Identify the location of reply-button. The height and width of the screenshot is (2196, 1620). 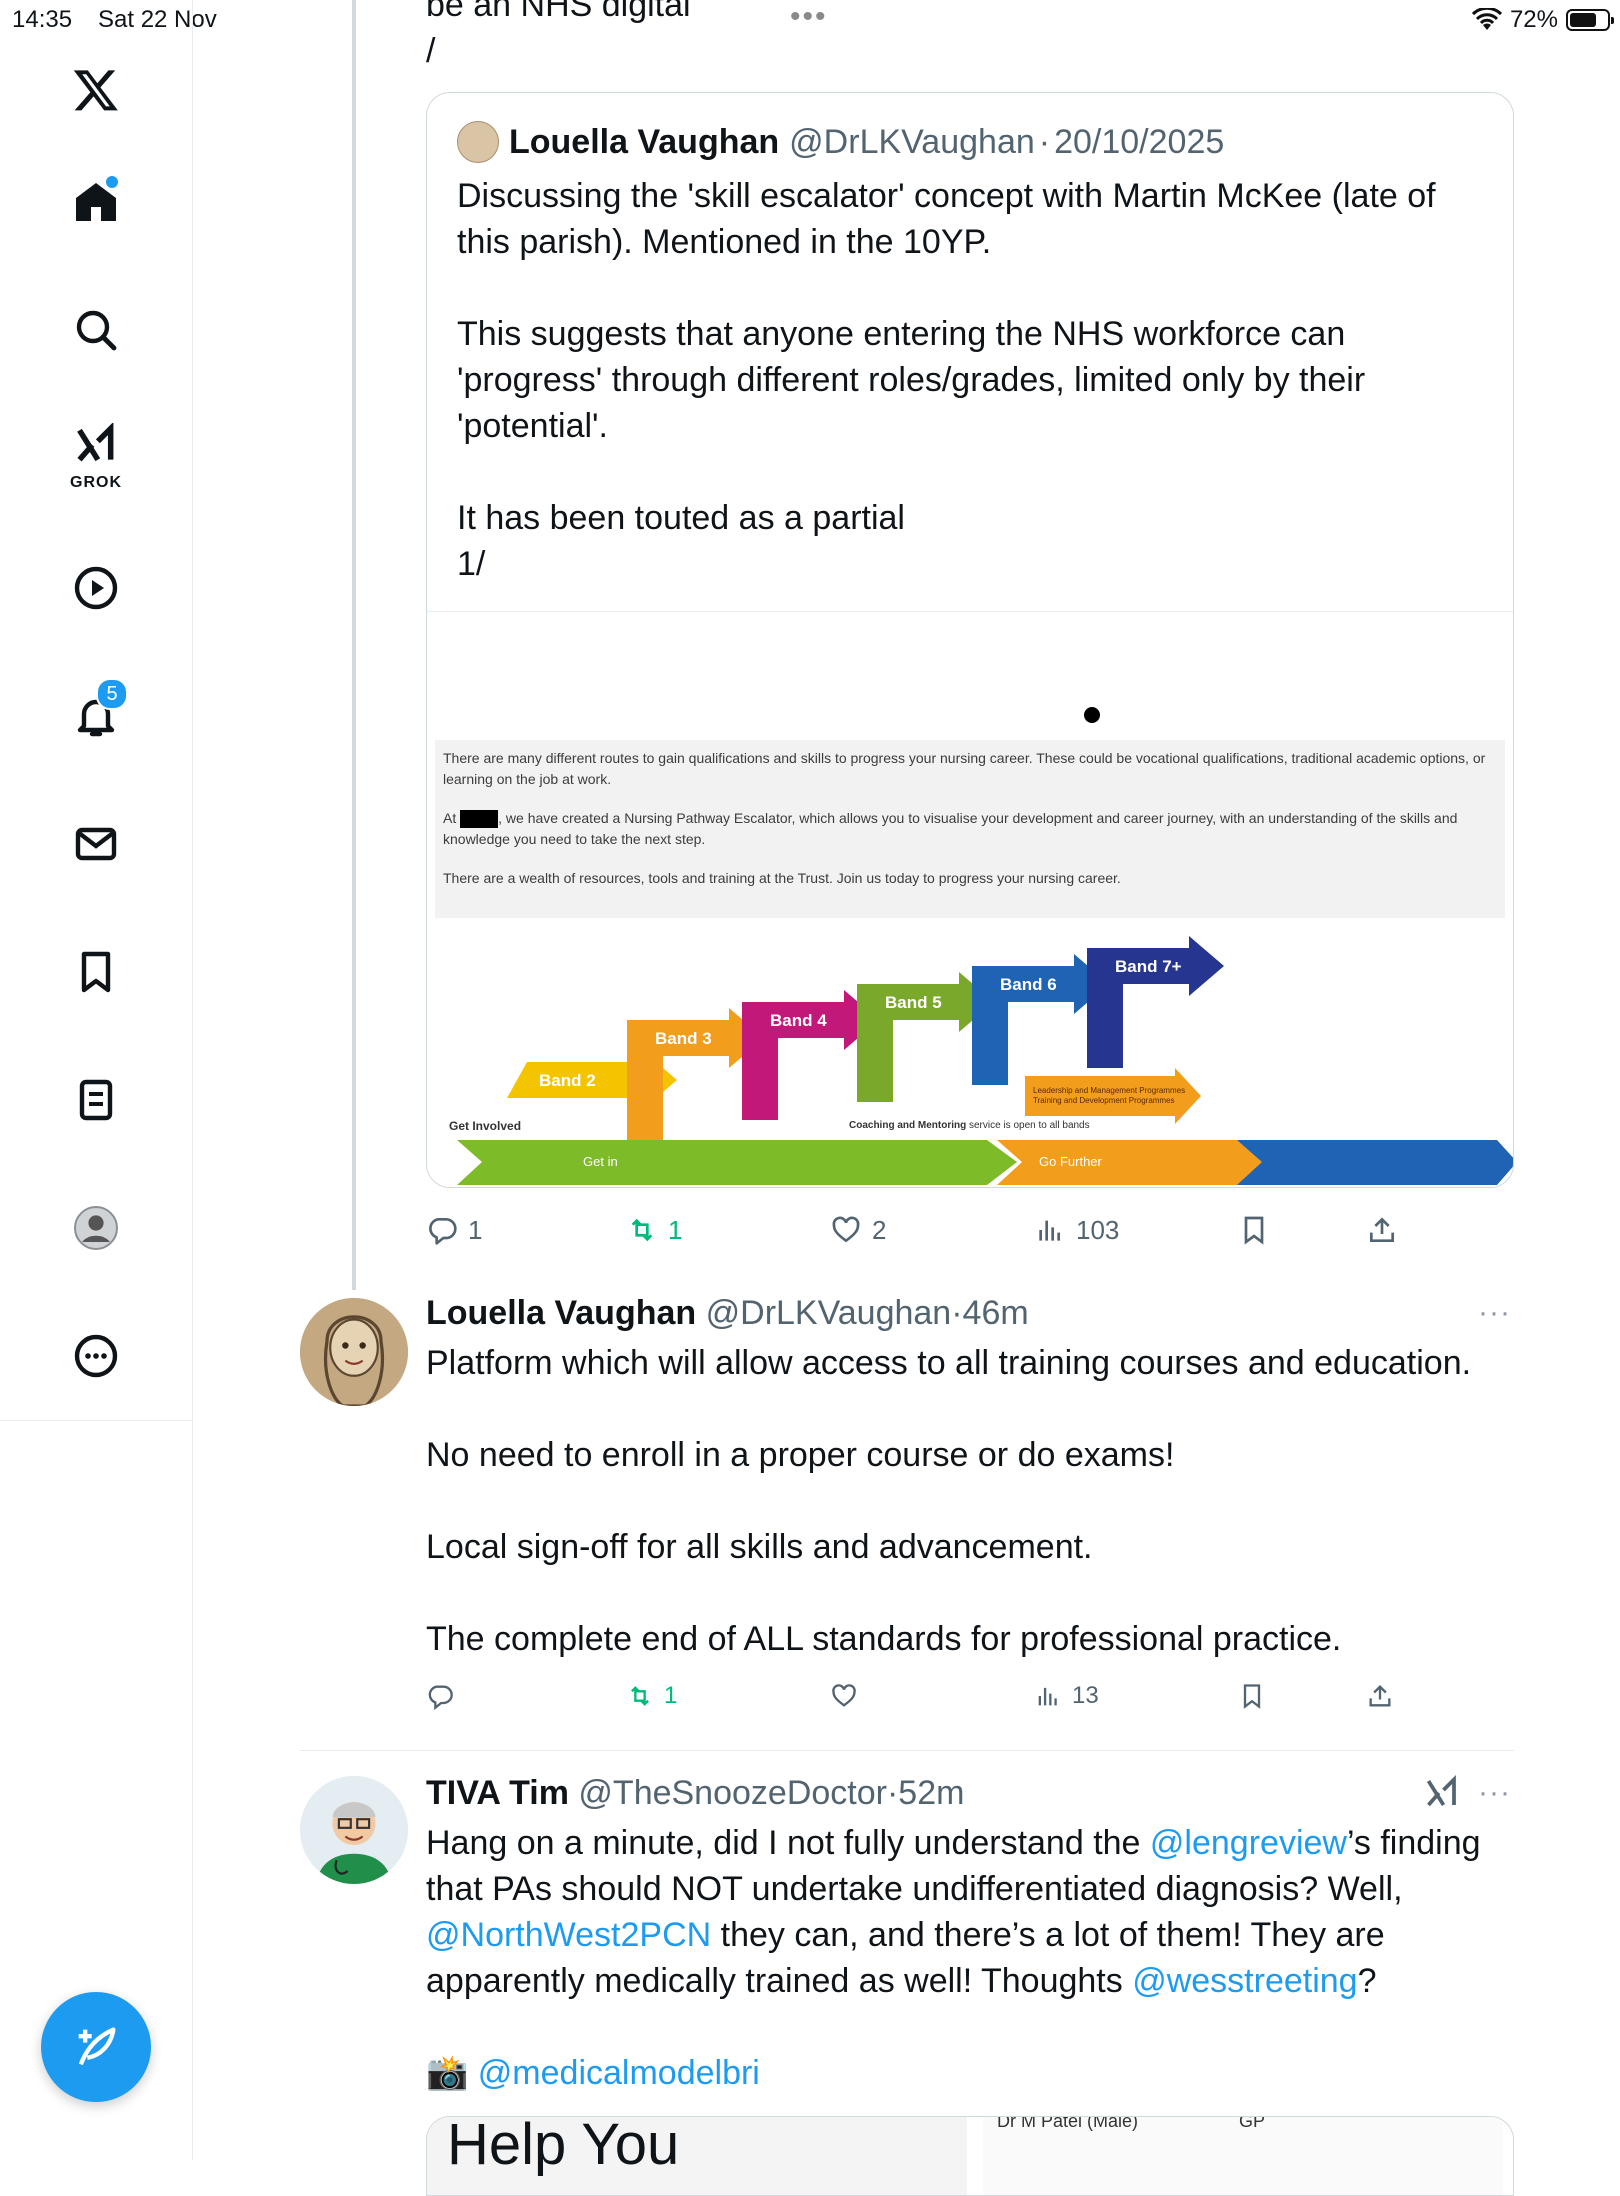
(440, 1696).